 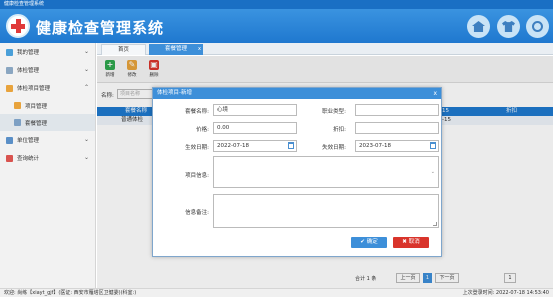 What do you see at coordinates (174, 93) in the screenshot?
I see `dialog-title: 体检项目-新增` at bounding box center [174, 93].